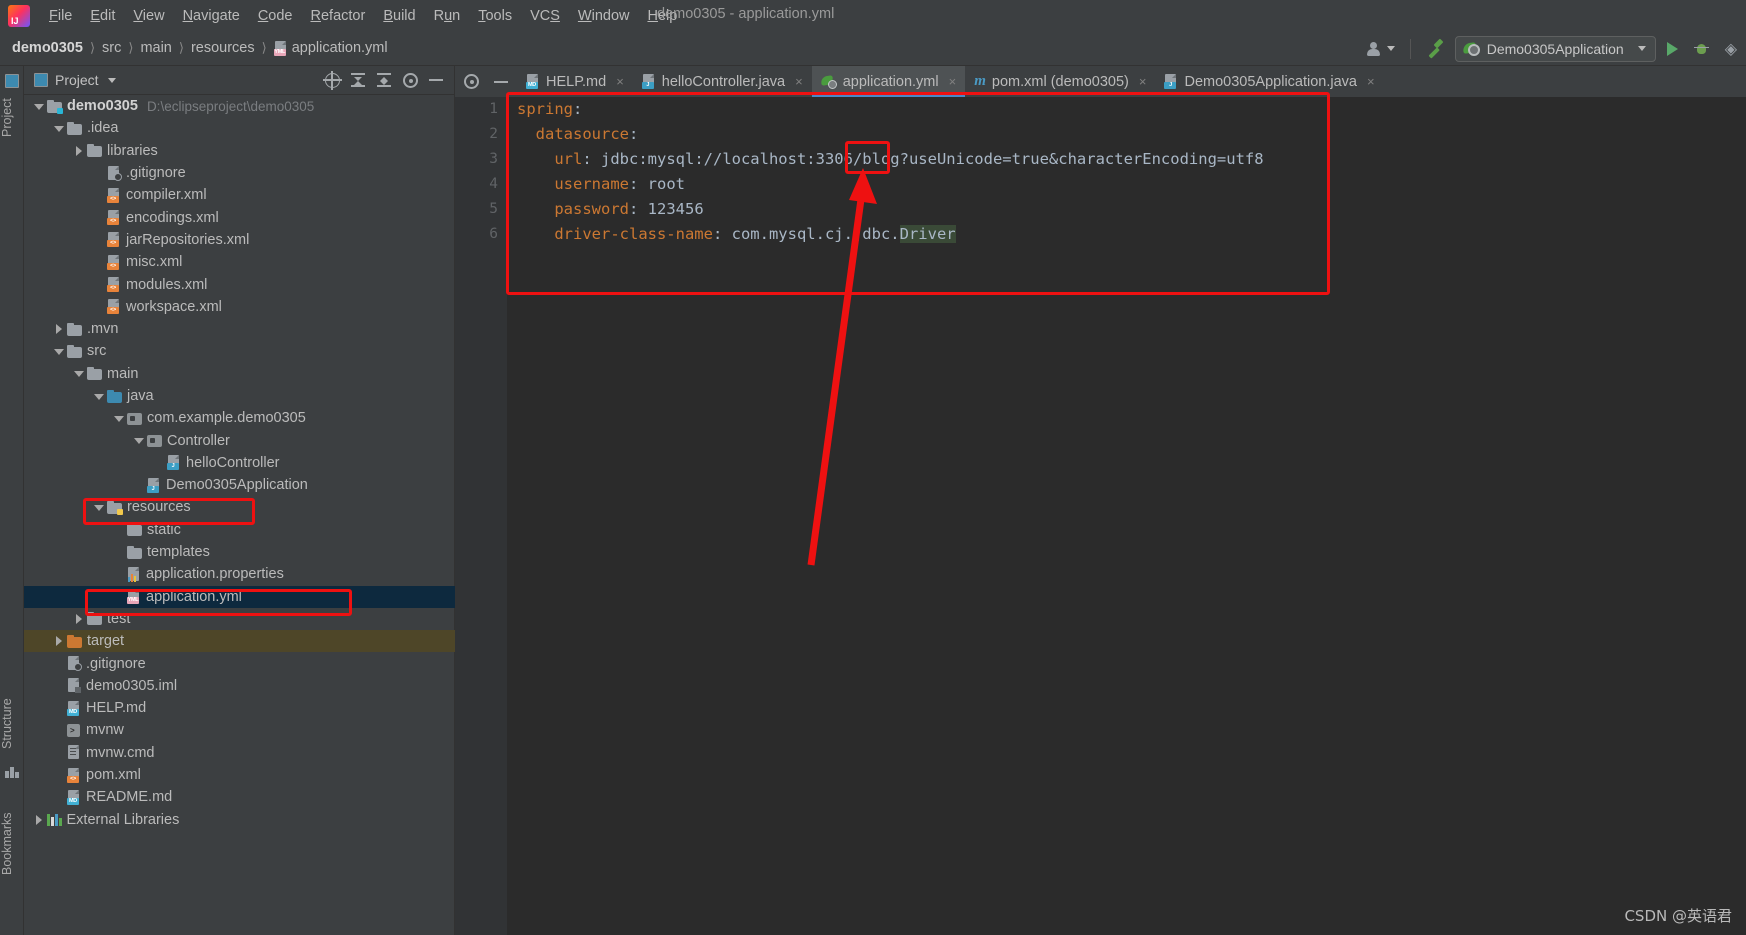 Image resolution: width=1746 pixels, height=935 pixels. What do you see at coordinates (332, 80) in the screenshot?
I see `locate-crosshair-icon` at bounding box center [332, 80].